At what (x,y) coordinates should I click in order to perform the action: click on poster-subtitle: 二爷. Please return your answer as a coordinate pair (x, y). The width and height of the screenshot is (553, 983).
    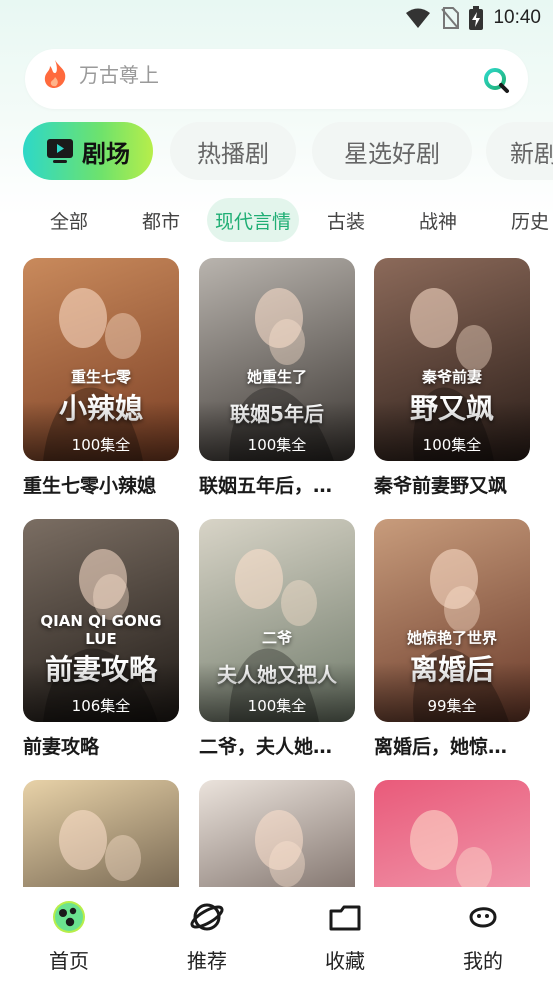
    Looking at the image, I should click on (276, 638).